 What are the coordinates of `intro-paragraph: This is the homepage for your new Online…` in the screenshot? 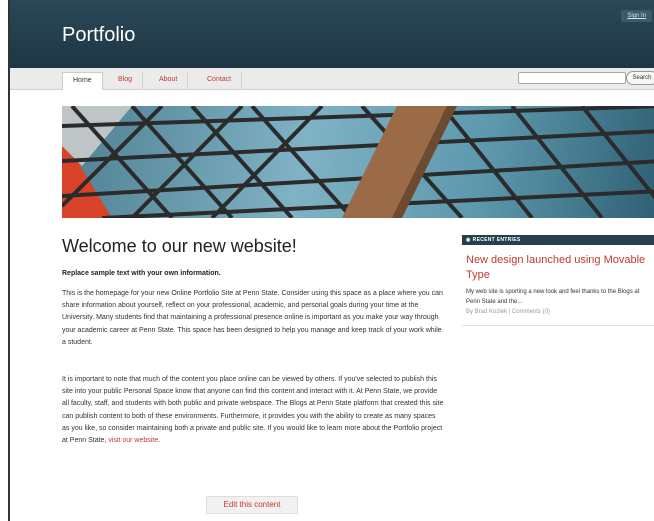 It's located at (252, 318).